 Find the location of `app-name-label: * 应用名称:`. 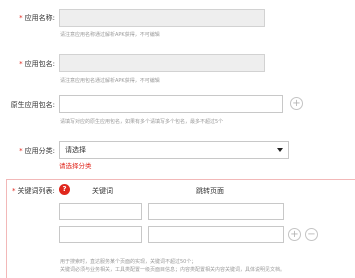

app-name-label: * 应用名称: is located at coordinates (37, 18).